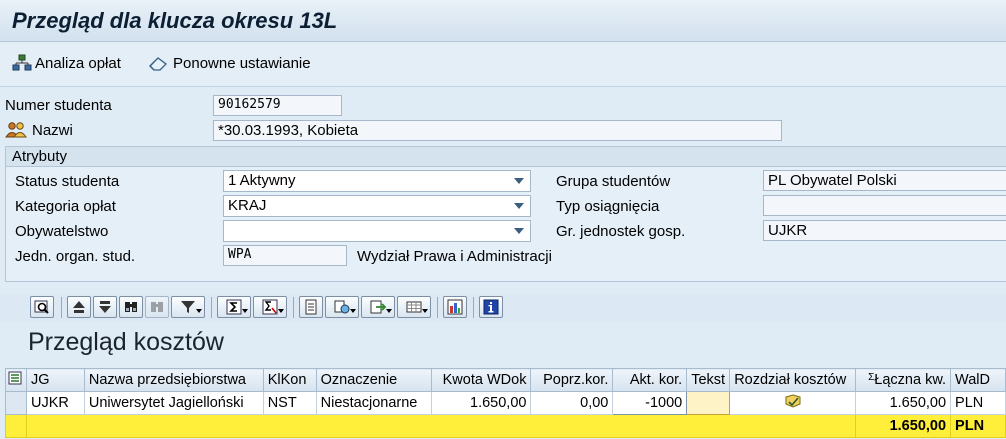 The height and width of the screenshot is (439, 1006). I want to click on cell-nazwa: Uniwersytet Jagielloński, so click(173, 403).